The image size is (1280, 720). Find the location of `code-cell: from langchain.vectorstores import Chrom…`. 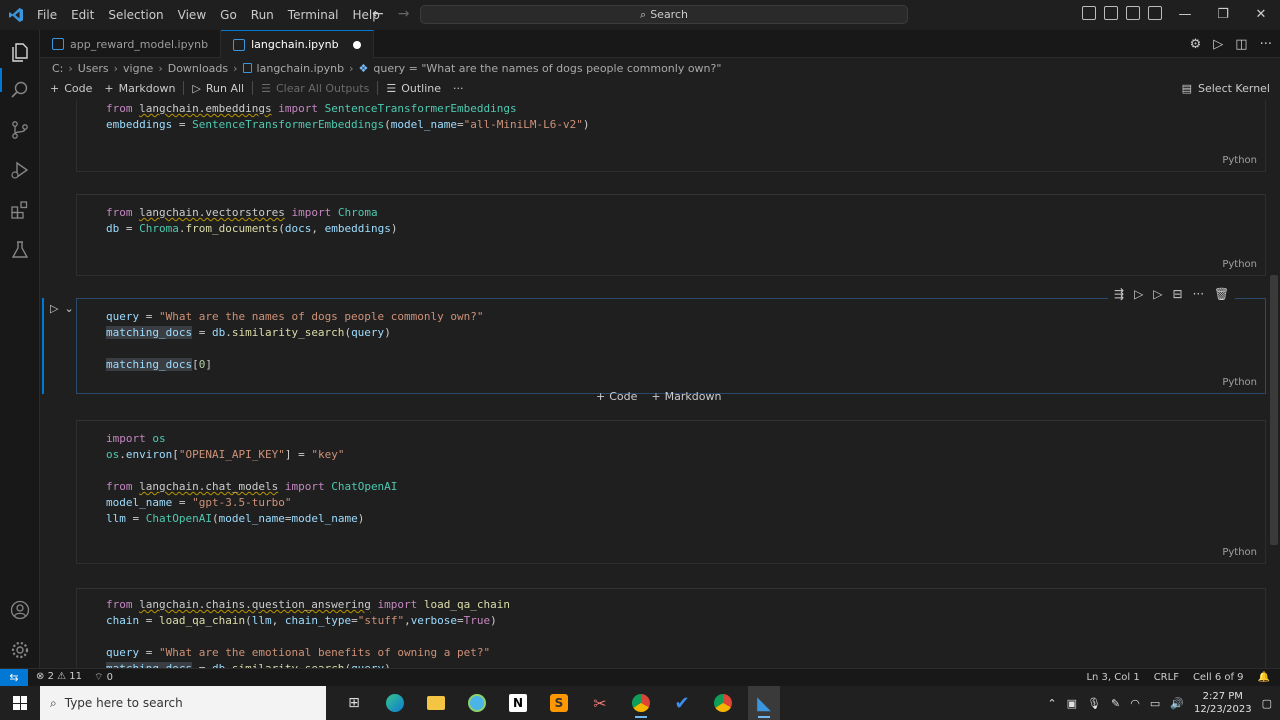

code-cell: from langchain.vectorstores import Chrom… is located at coordinates (671, 235).